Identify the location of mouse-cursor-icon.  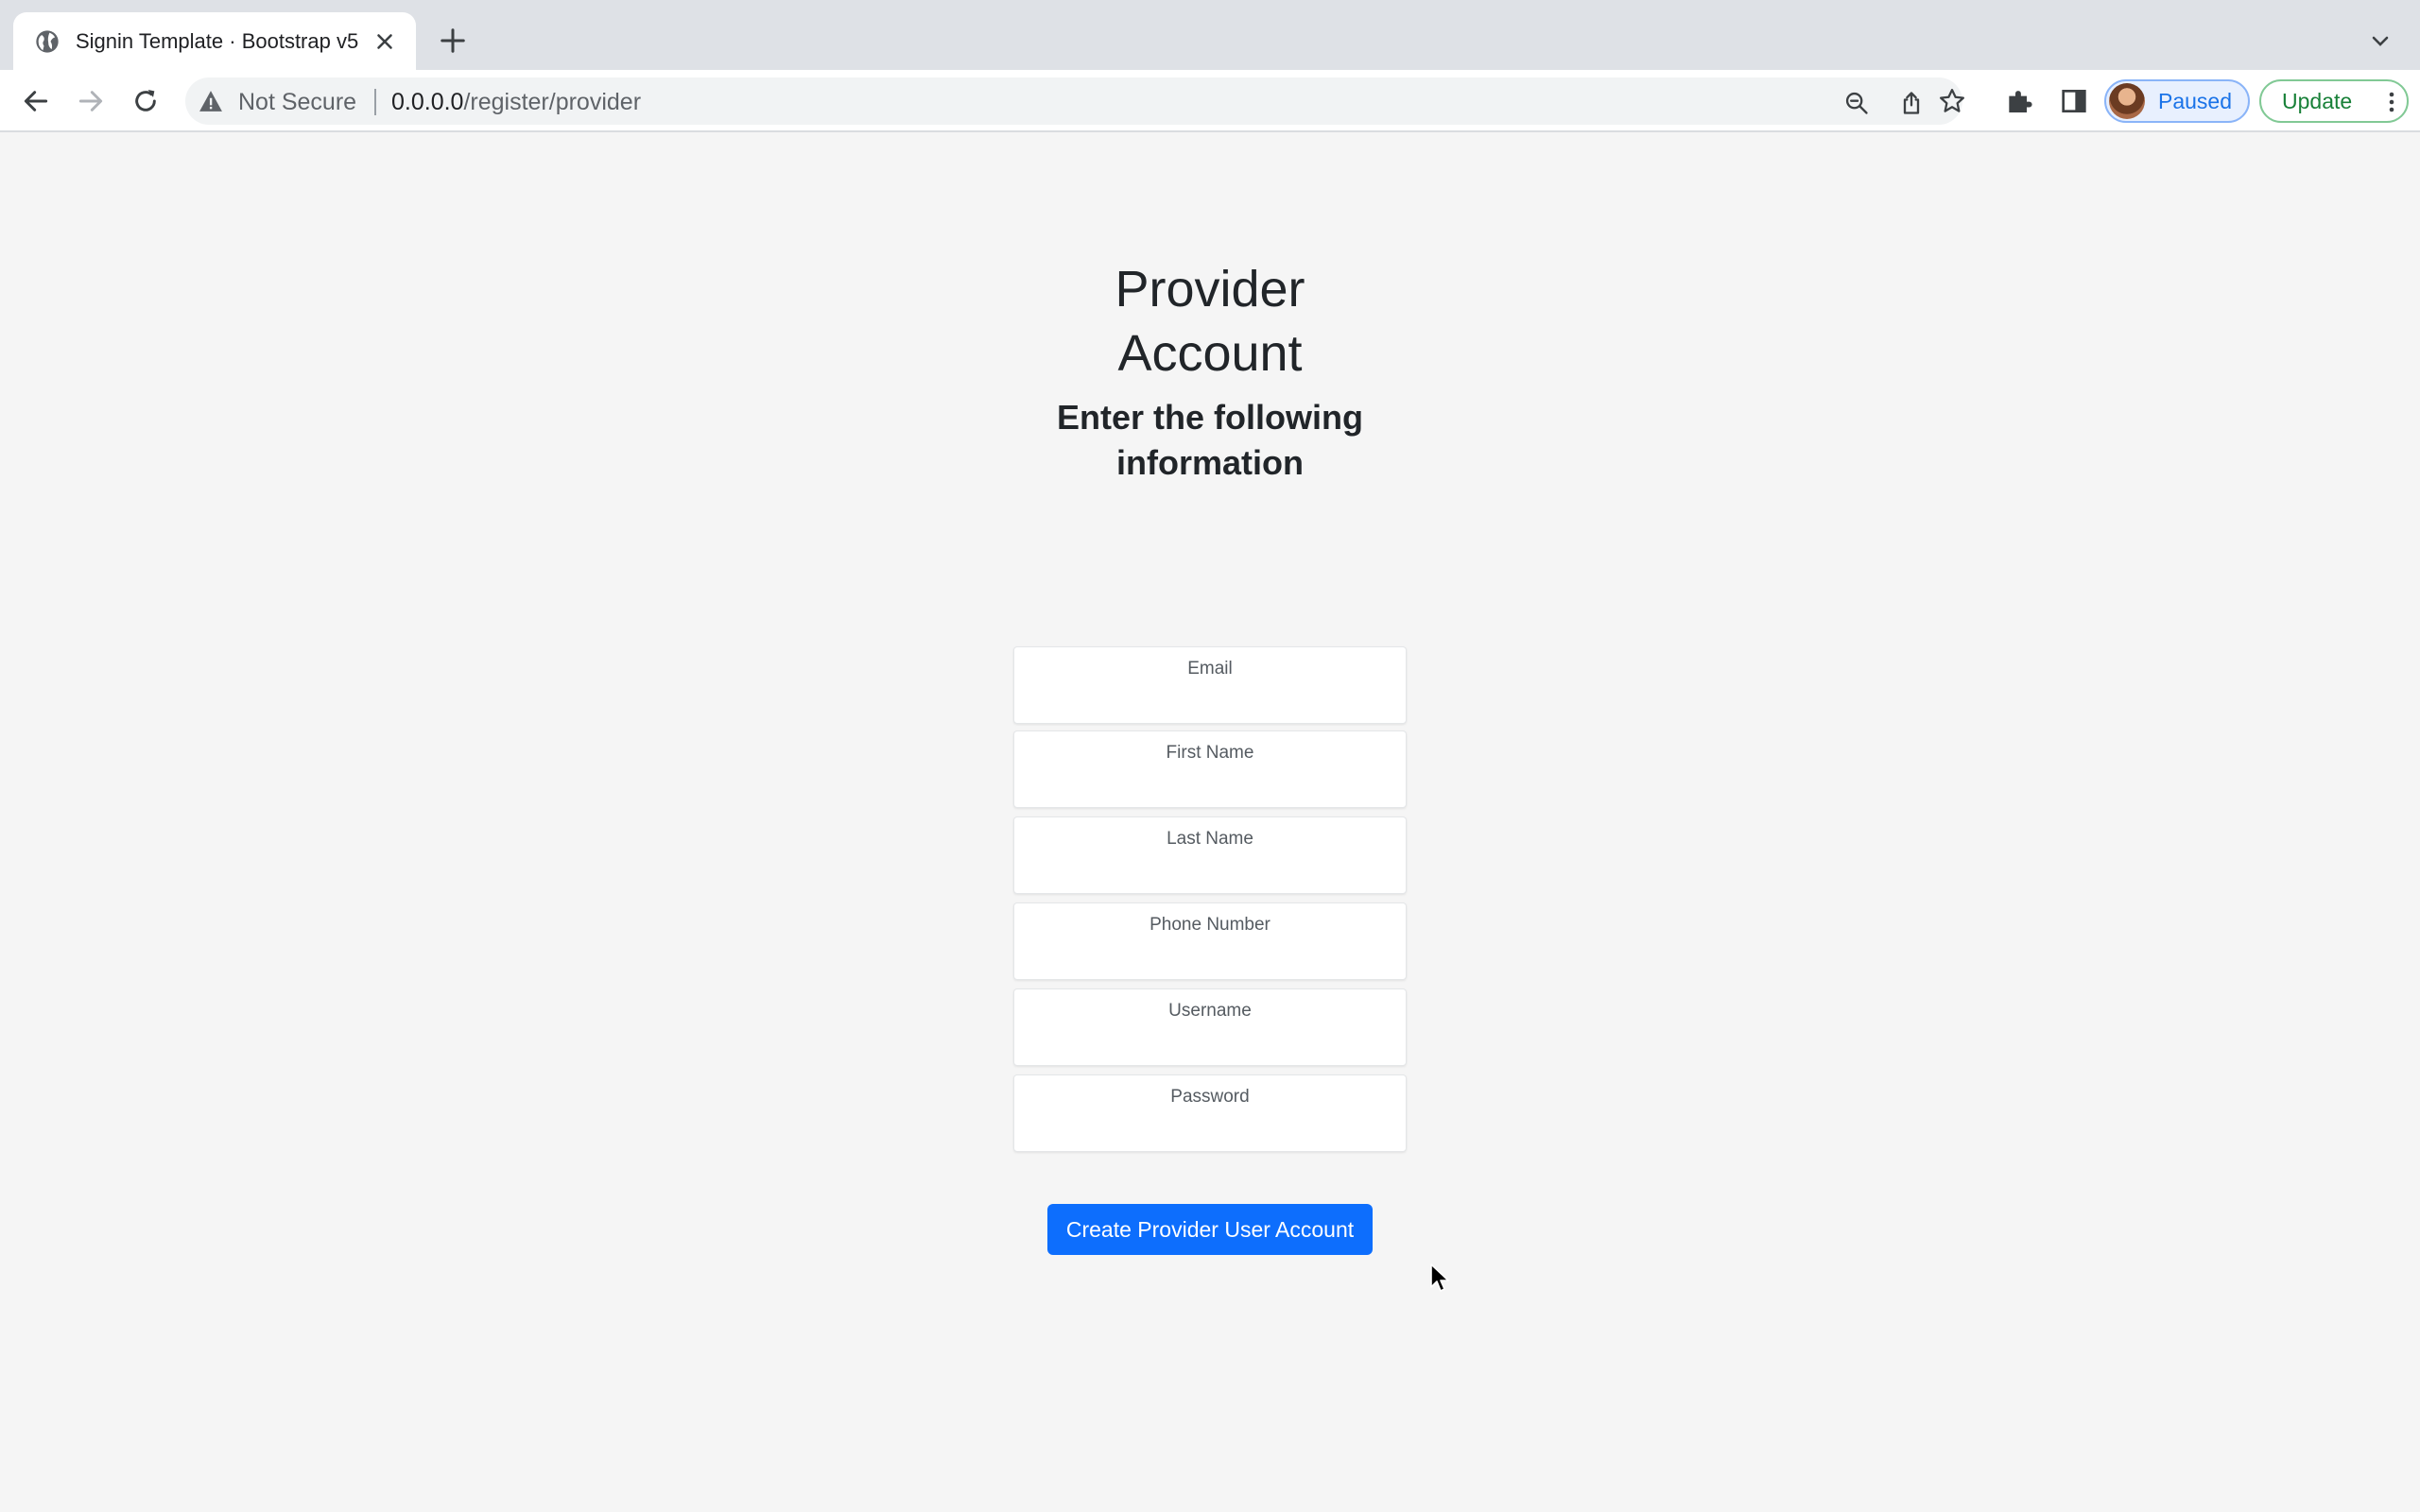
(1439, 1277).